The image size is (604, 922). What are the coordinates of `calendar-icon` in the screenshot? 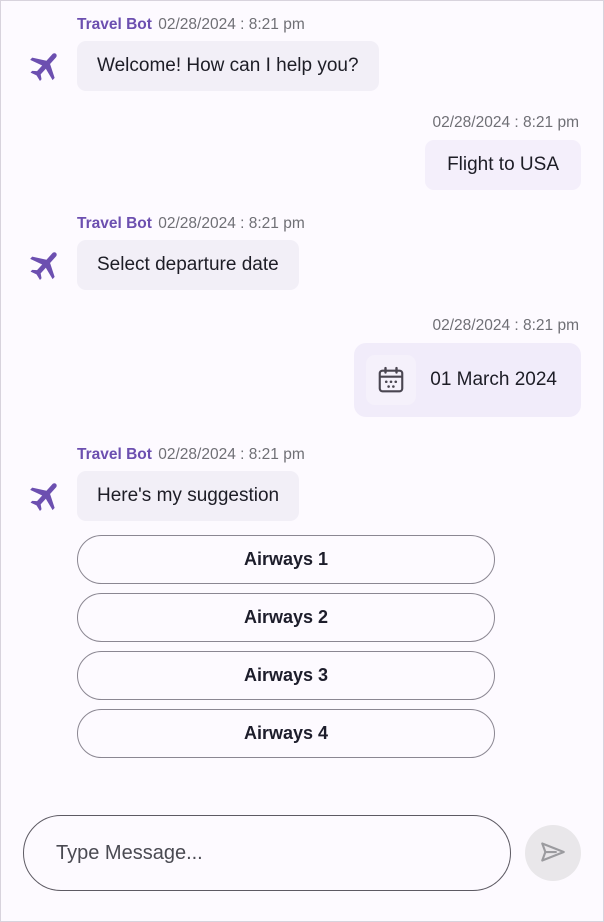 It's located at (391, 380).